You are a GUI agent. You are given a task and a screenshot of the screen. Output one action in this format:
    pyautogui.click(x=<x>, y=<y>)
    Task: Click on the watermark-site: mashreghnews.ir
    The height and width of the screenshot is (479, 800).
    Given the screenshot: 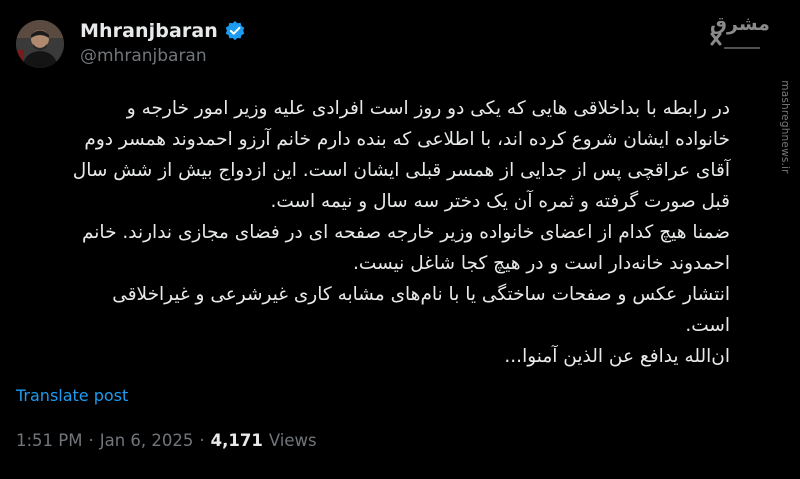 What is the action you would take?
    pyautogui.click(x=783, y=136)
    